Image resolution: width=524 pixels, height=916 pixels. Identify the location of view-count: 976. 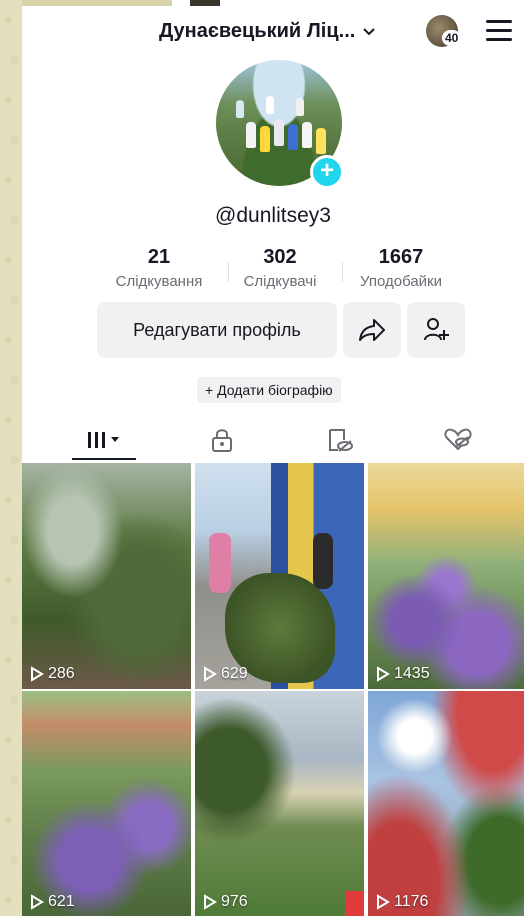
(225, 902).